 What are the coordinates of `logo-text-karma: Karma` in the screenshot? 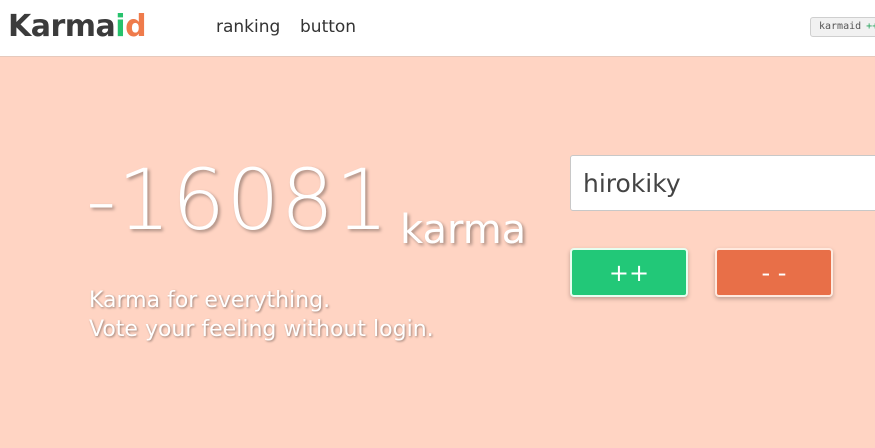 It's located at (62, 26).